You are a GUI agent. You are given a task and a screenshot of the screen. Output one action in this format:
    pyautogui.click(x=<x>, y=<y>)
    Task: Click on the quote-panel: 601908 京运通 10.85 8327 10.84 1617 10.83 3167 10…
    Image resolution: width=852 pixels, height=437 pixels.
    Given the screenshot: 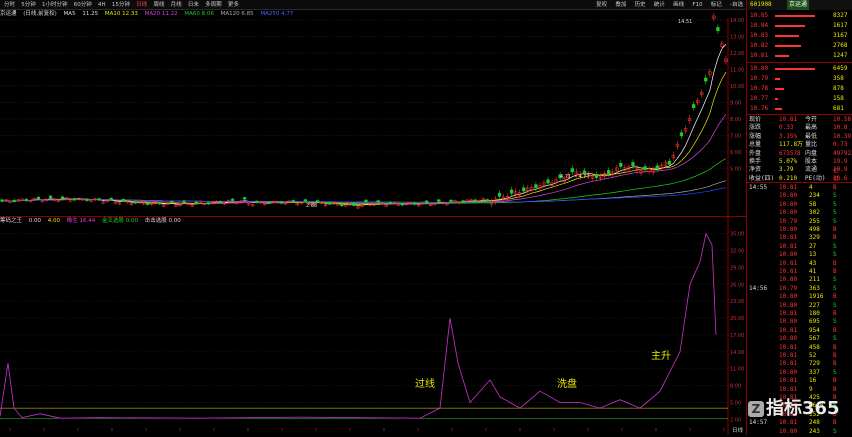 What is the action you would take?
    pyautogui.click(x=799, y=217)
    